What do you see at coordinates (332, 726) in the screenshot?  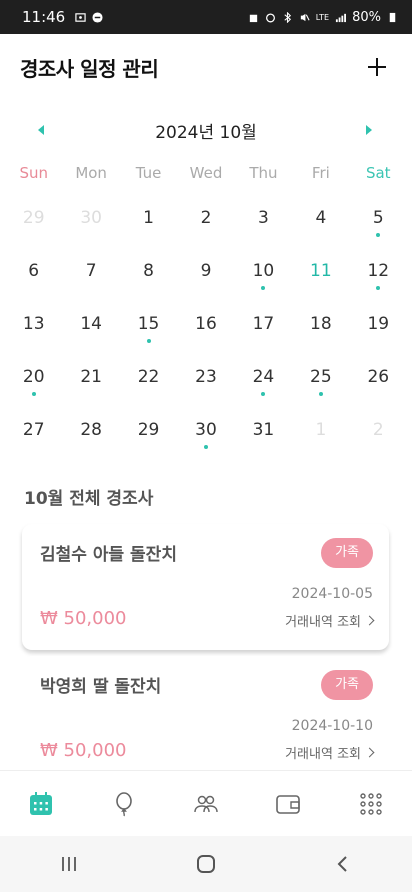 I see `event-date: 2024-10-10` at bounding box center [332, 726].